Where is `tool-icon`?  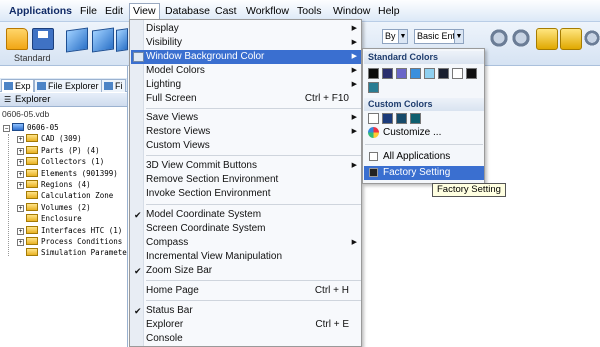 tool-icon is located at coordinates (592, 38).